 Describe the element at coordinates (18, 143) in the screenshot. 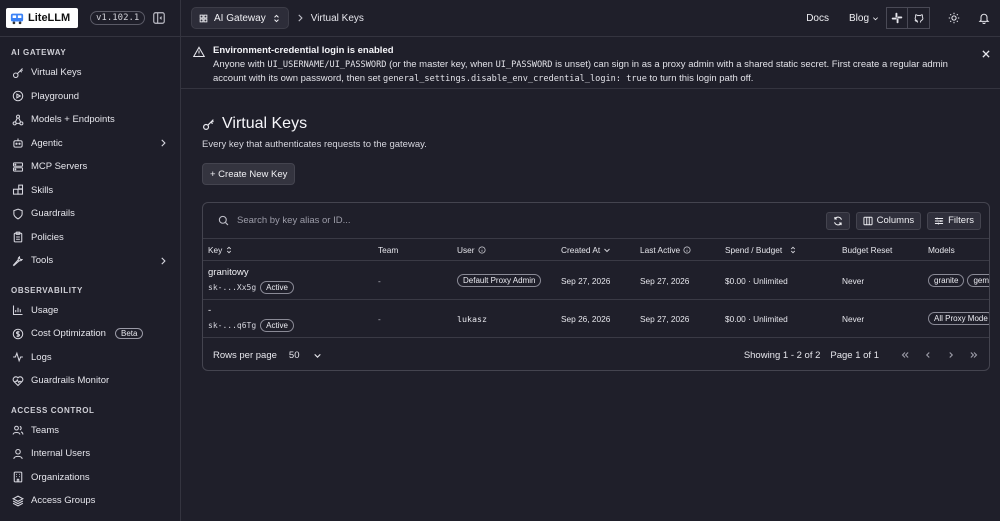

I see `bot-icon` at that location.